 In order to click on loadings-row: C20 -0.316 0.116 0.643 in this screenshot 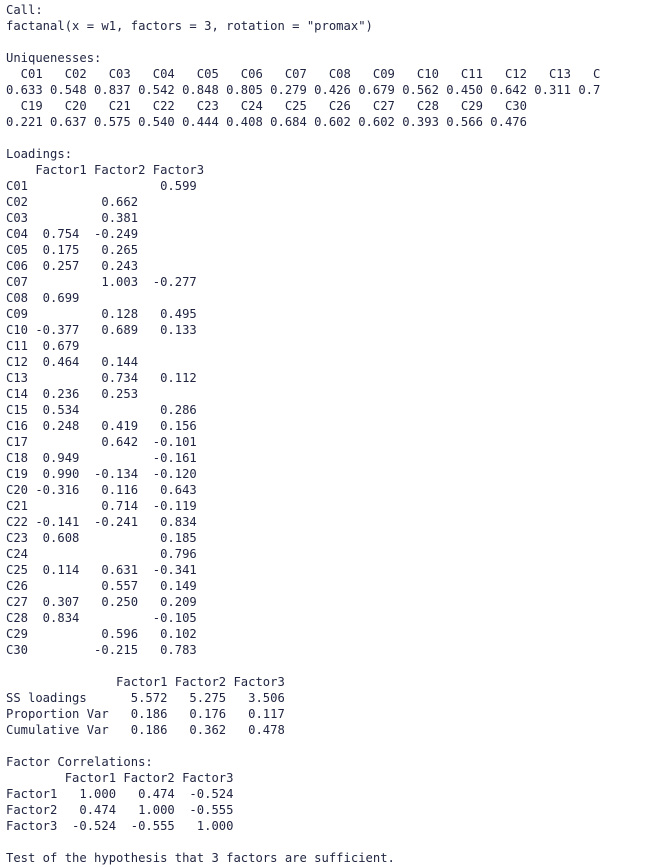, I will do `click(105, 490)`.